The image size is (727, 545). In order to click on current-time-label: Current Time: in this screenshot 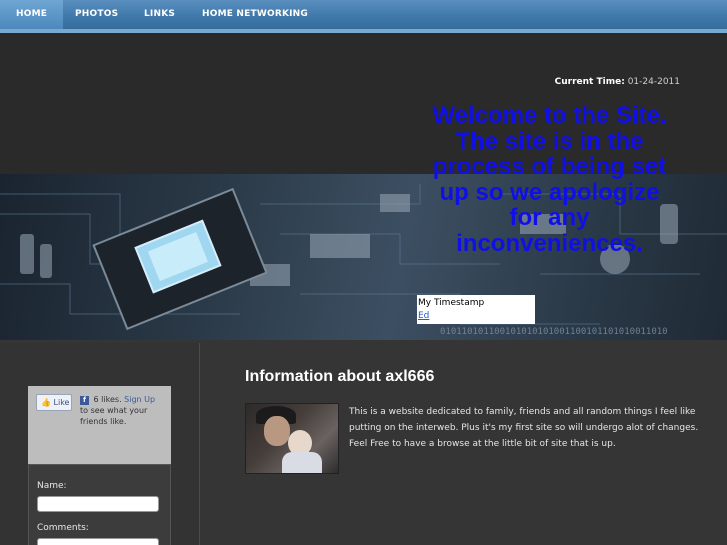, I will do `click(589, 82)`.